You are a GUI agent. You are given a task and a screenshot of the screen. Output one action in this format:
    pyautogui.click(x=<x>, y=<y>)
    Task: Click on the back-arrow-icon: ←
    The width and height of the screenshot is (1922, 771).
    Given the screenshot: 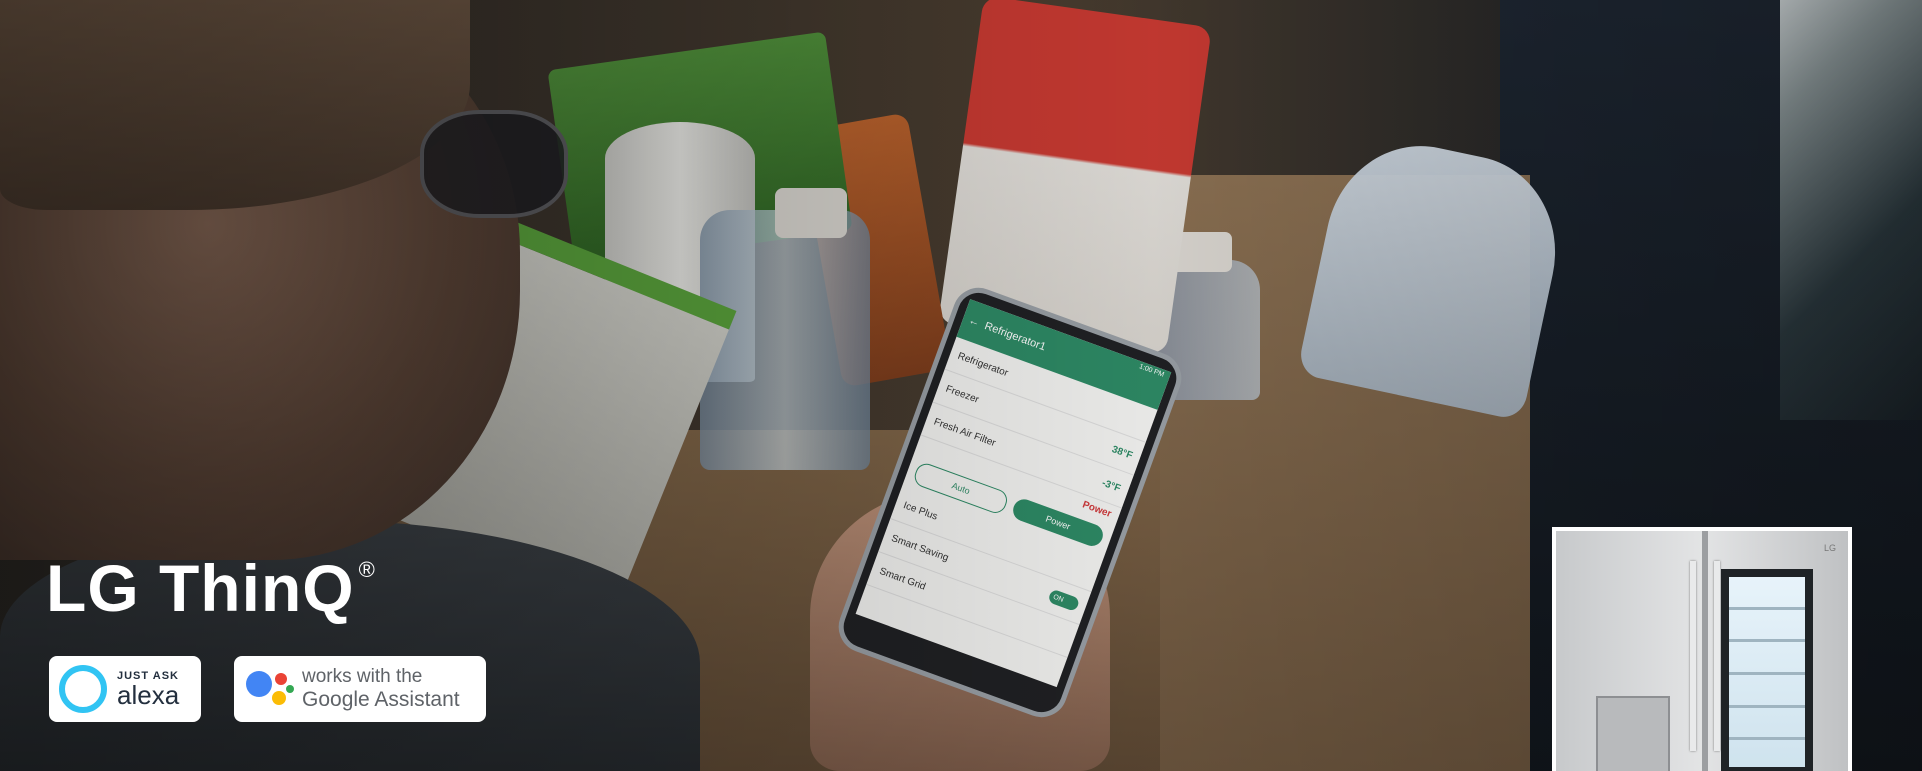 What is the action you would take?
    pyautogui.click(x=974, y=321)
    